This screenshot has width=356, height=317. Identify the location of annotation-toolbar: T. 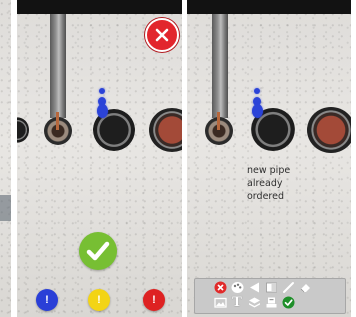
(270, 296).